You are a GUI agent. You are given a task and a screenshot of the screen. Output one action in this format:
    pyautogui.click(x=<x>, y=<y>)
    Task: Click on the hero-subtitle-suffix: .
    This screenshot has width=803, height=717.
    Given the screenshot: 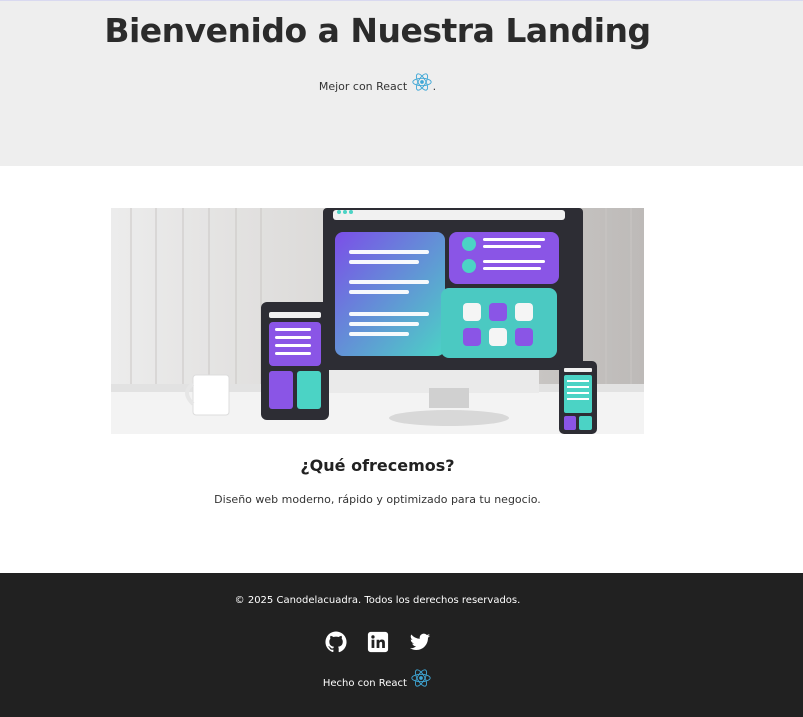 What is the action you would take?
    pyautogui.click(x=434, y=86)
    